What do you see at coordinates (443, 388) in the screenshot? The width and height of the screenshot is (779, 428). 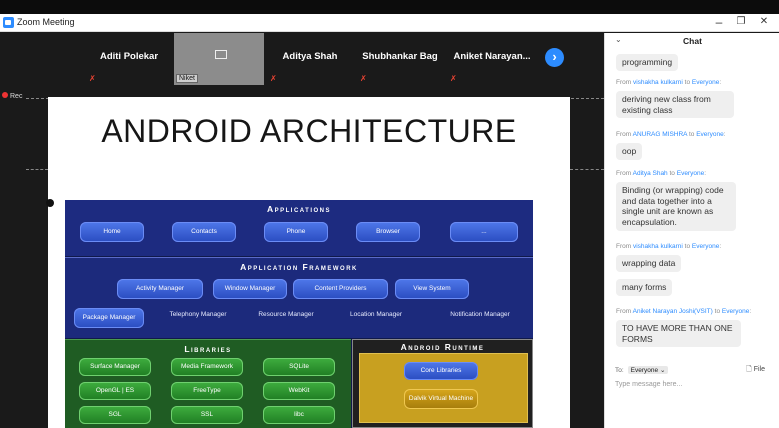 I see `runtime-panel: Core Libraries Dalvik Virtual Machine` at bounding box center [443, 388].